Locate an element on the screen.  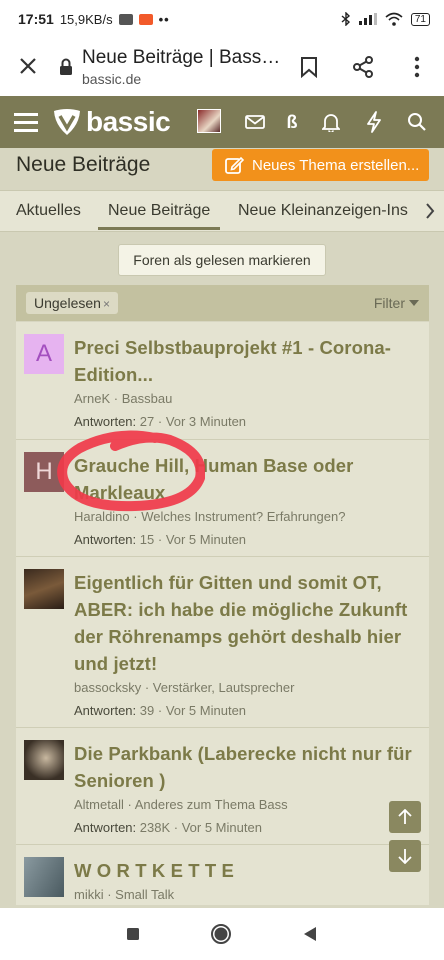
thread-item: W O R T K E T T E mikki · Small Talk is located at coordinates (222, 875).